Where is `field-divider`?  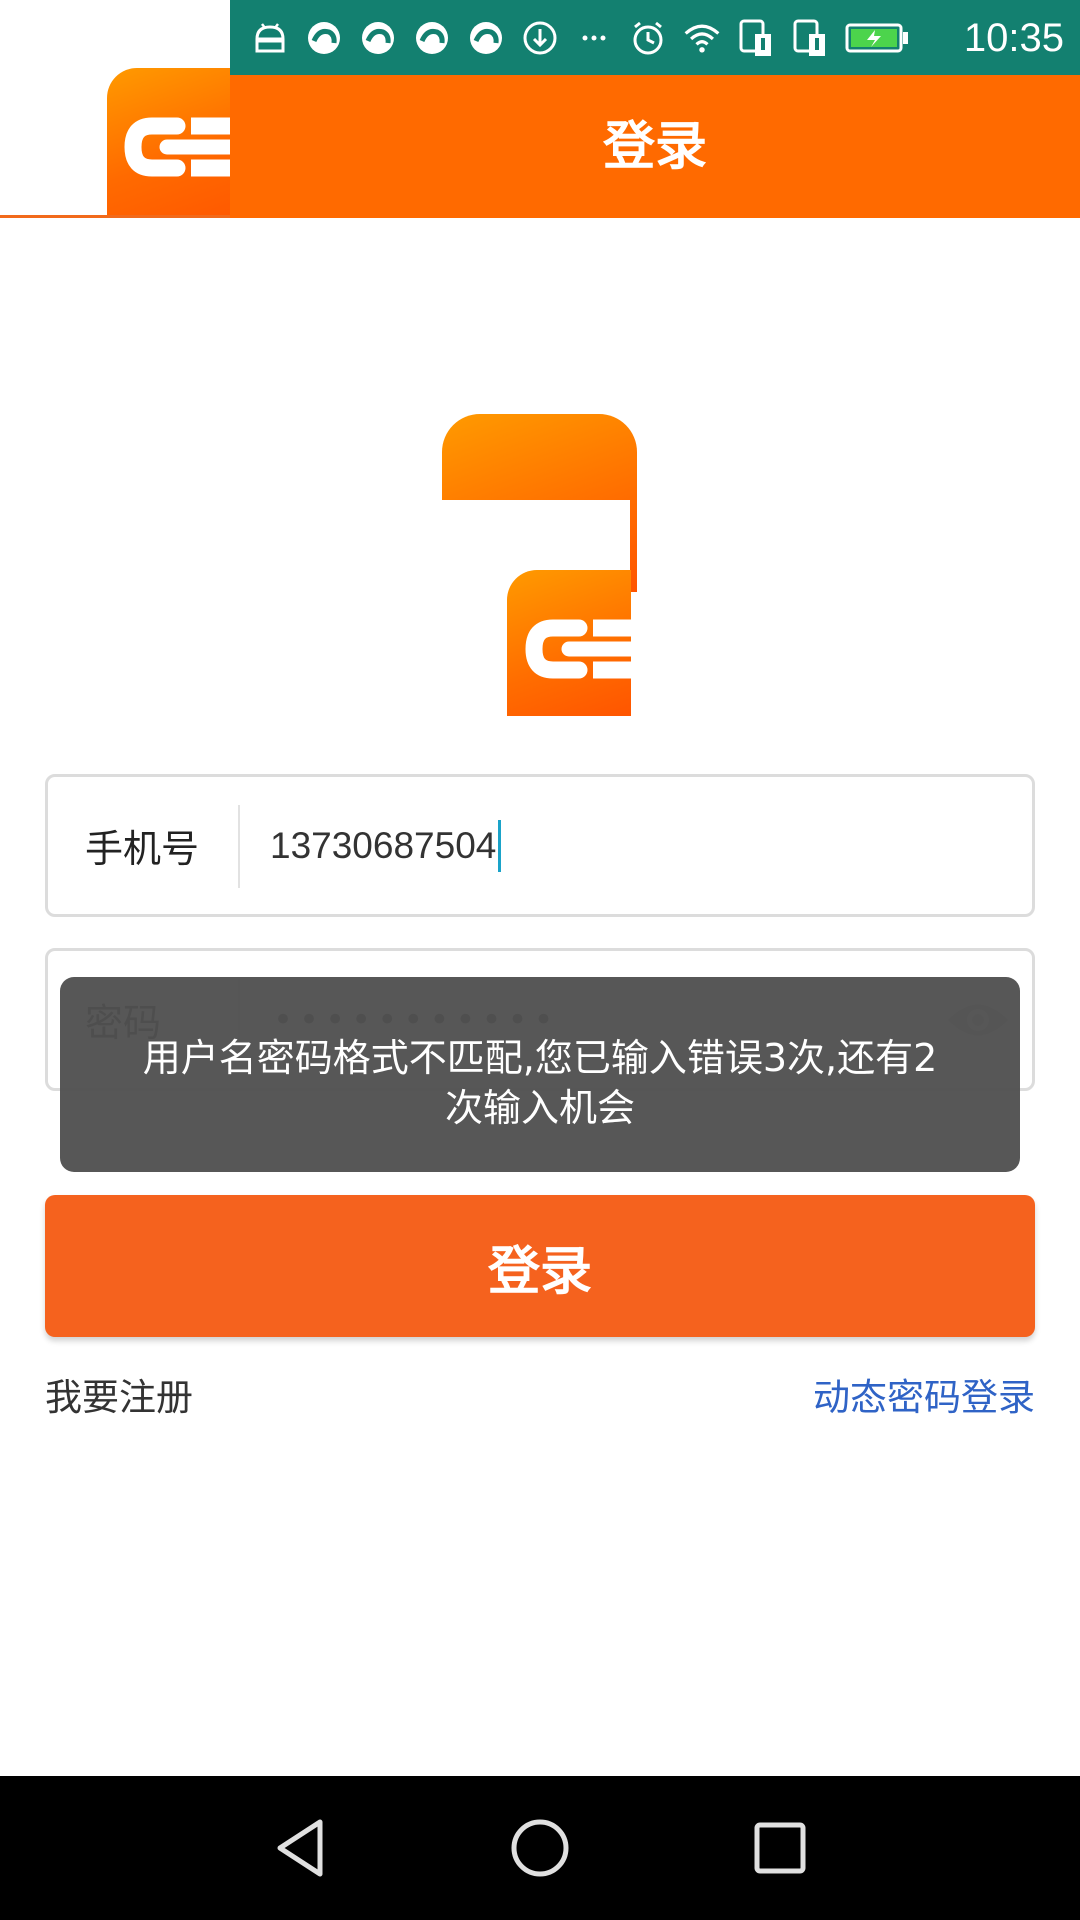 field-divider is located at coordinates (239, 846).